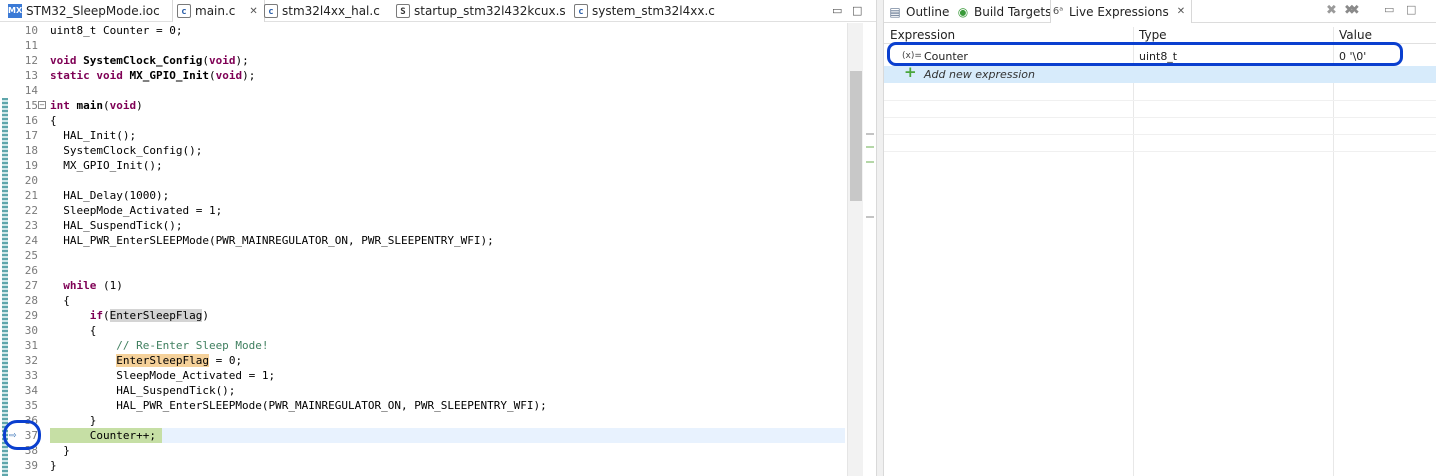 Image resolution: width=1436 pixels, height=476 pixels. I want to click on tab-label: Outline, so click(928, 11).